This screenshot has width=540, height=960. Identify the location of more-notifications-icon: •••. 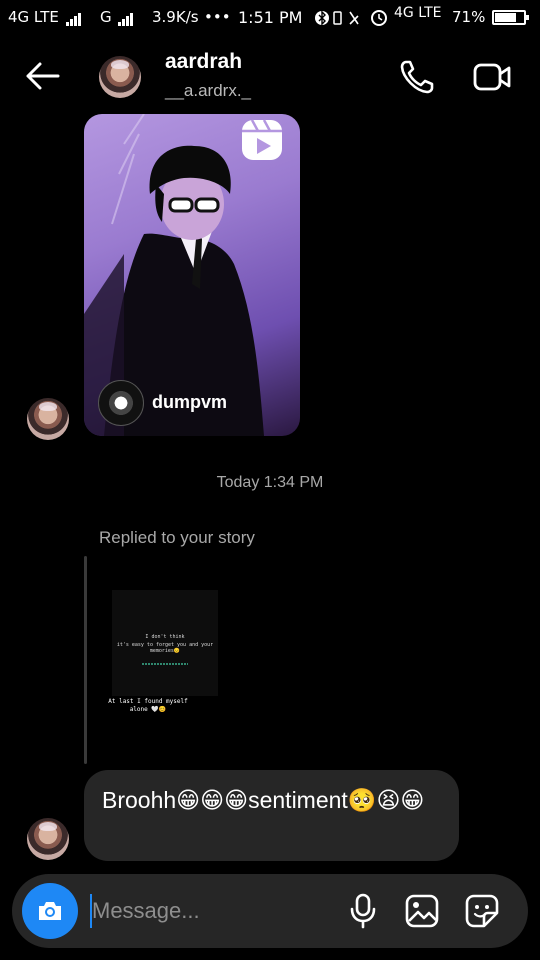
(217, 17).